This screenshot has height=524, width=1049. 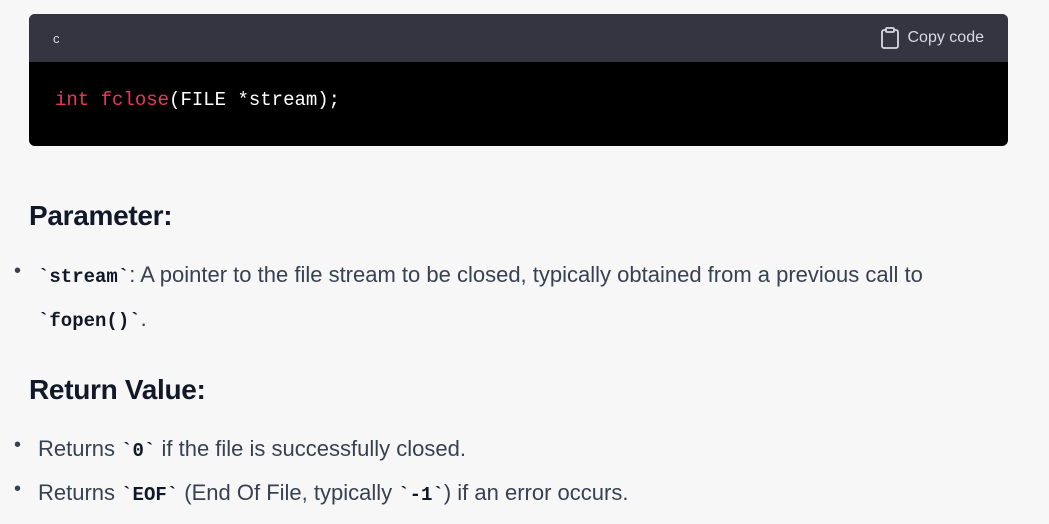 I want to click on list-item-text: if the file is successfully closed., so click(x=310, y=448).